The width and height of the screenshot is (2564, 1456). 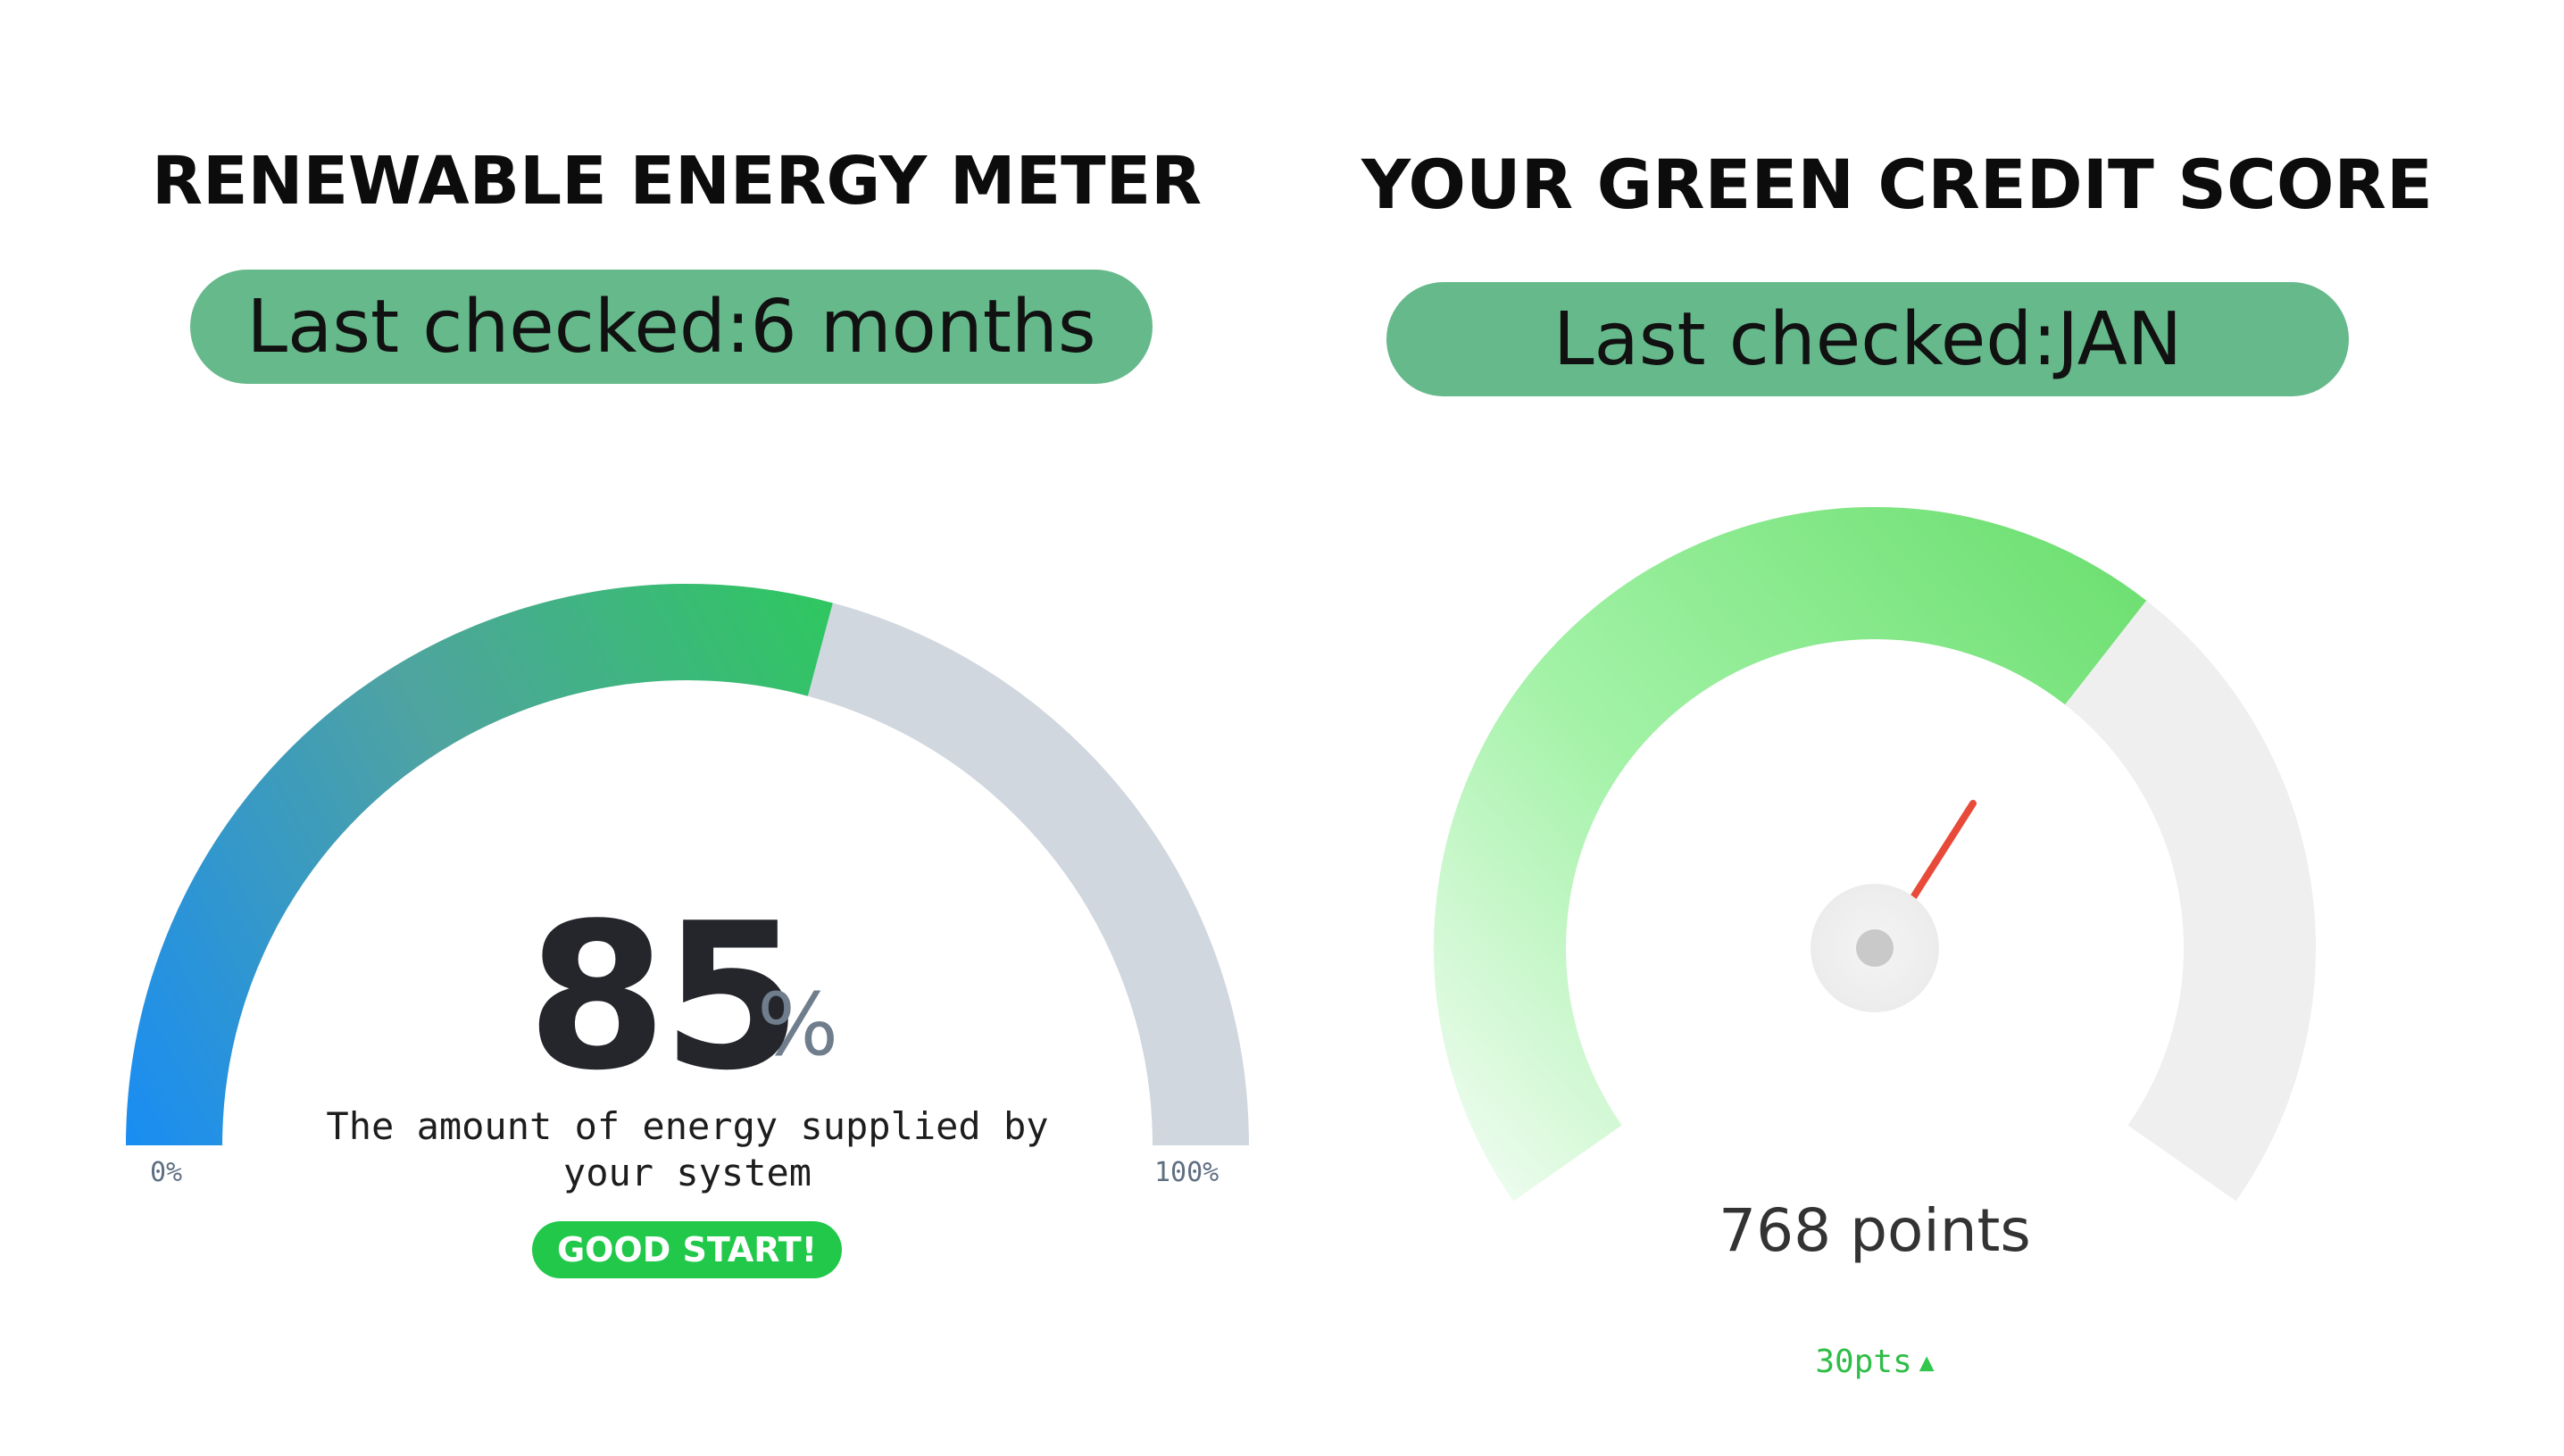 What do you see at coordinates (1897, 185) in the screenshot?
I see `green-credit-title: YOUR GREEN CREDIT SCORE` at bounding box center [1897, 185].